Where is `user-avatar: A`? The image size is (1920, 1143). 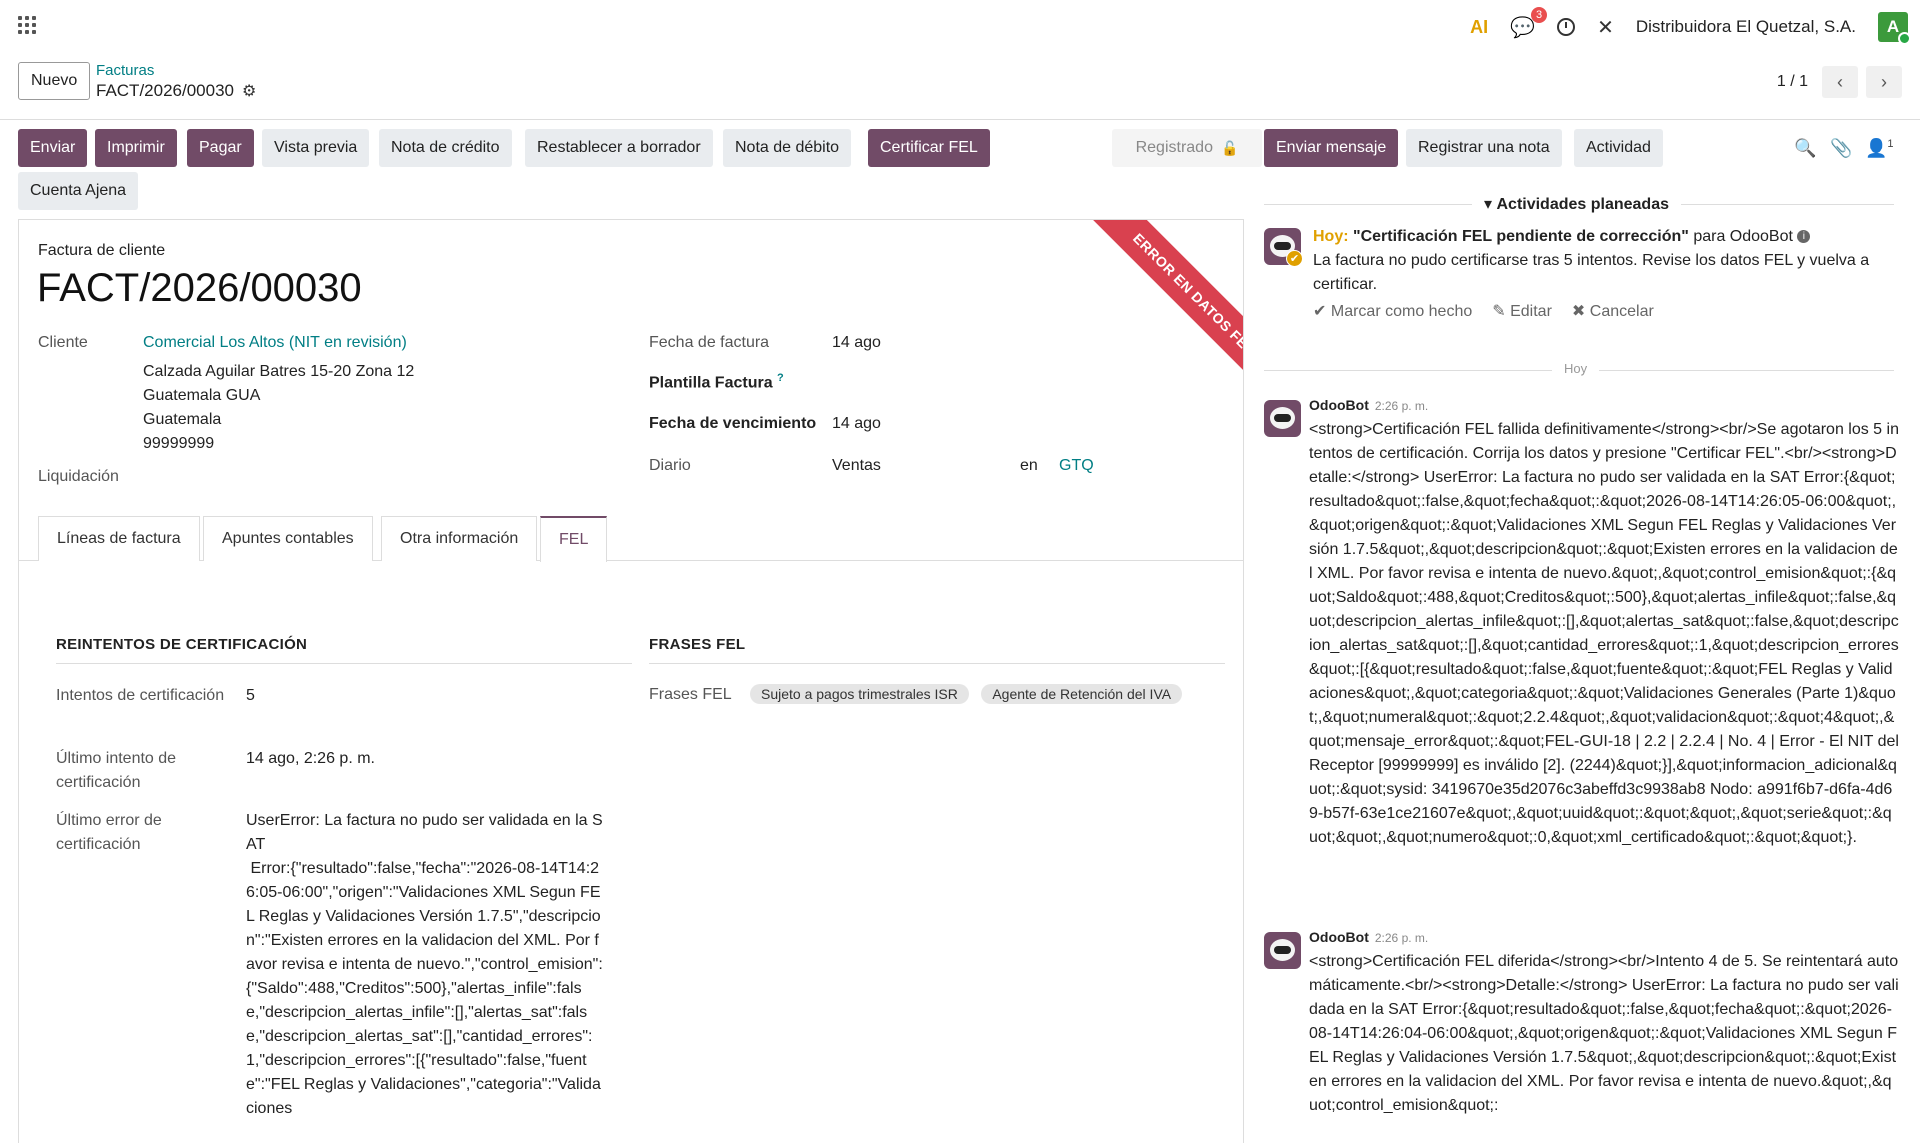 user-avatar: A is located at coordinates (1894, 28).